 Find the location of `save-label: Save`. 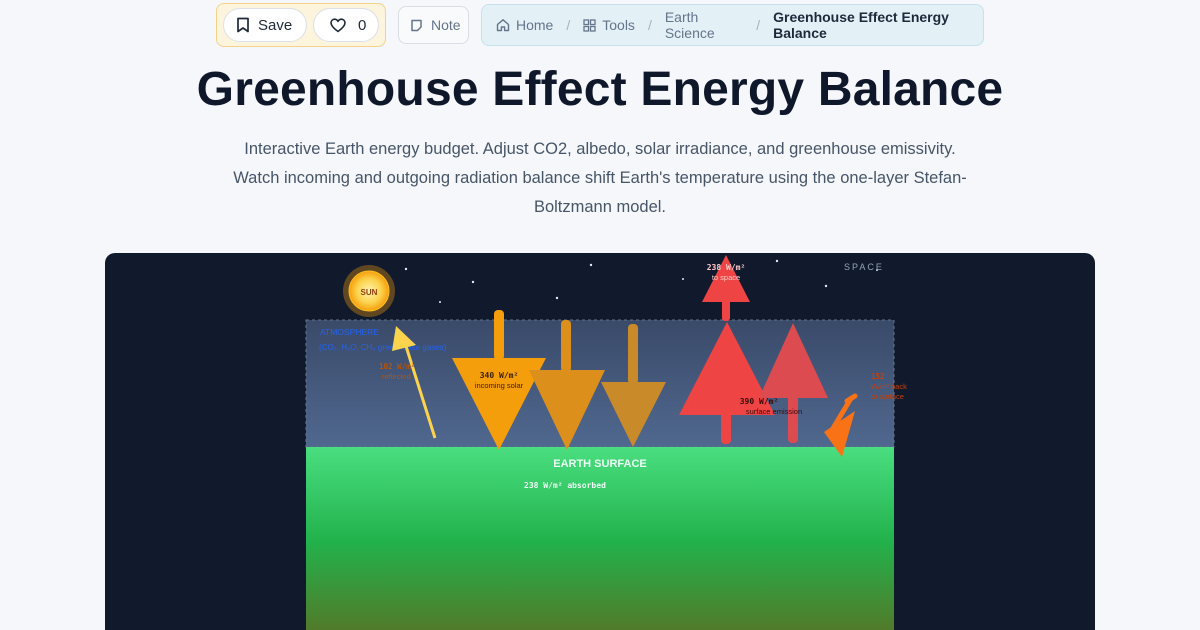

save-label: Save is located at coordinates (275, 25).